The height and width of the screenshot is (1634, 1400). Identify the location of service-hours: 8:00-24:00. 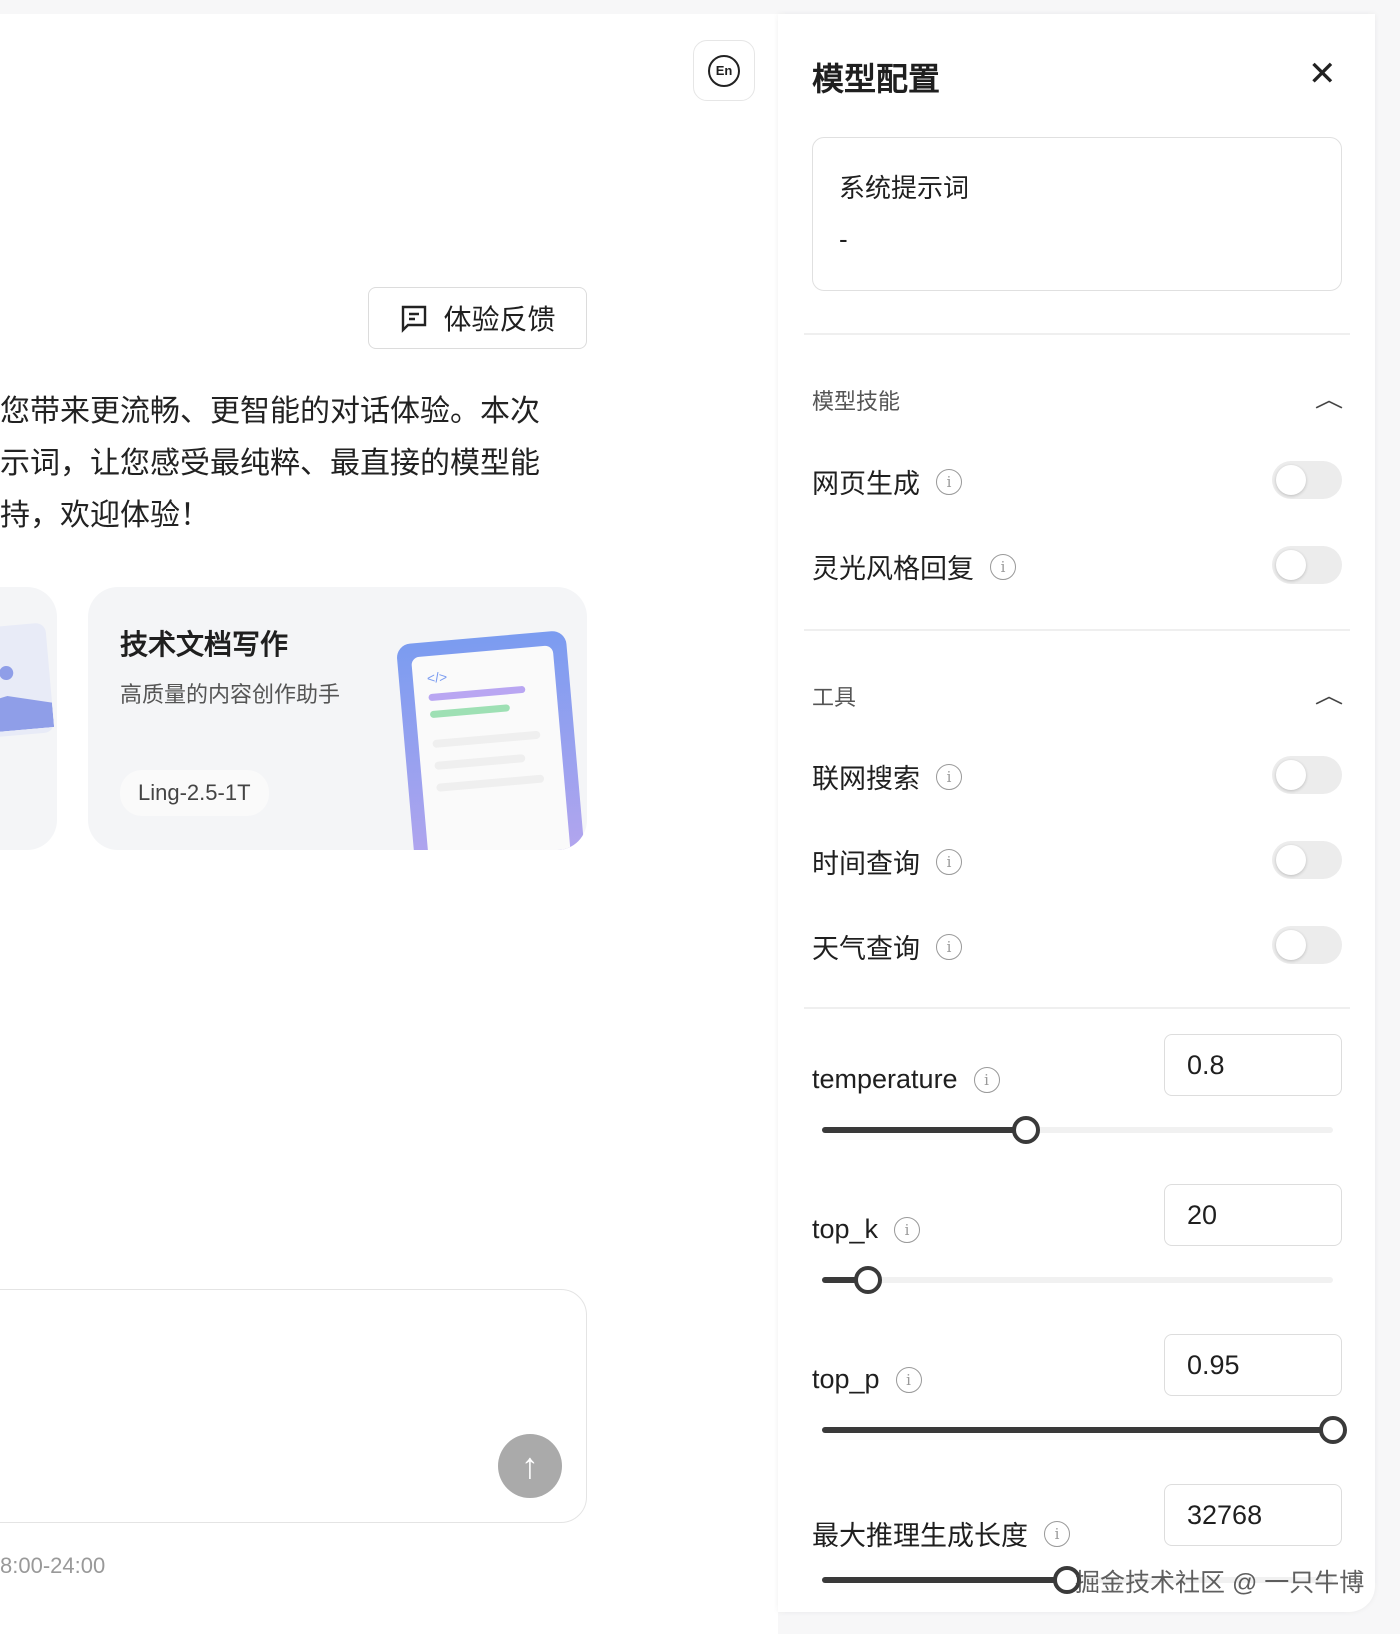
(53, 1565).